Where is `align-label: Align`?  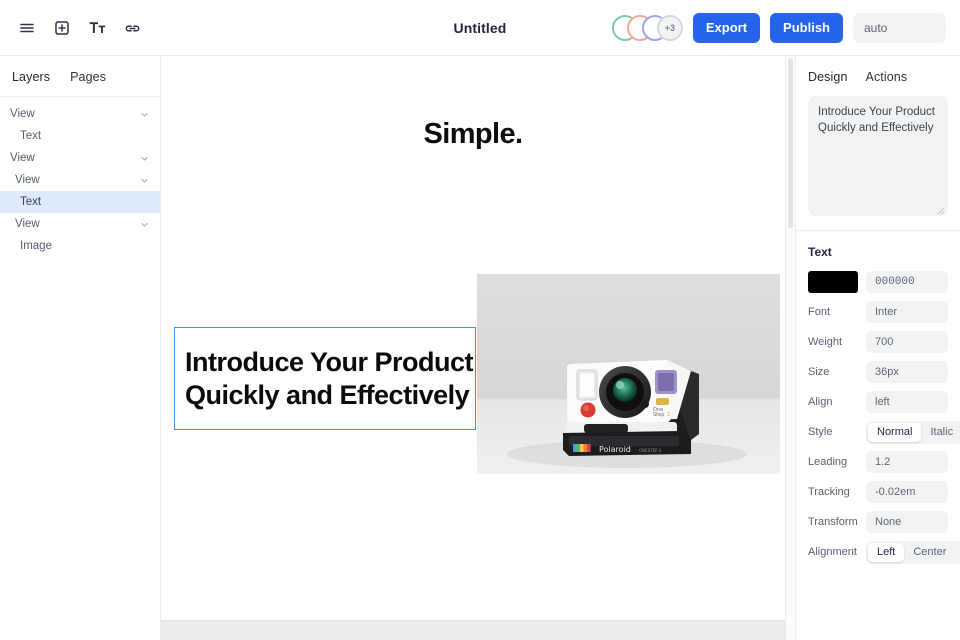
align-label: Align is located at coordinates (820, 402).